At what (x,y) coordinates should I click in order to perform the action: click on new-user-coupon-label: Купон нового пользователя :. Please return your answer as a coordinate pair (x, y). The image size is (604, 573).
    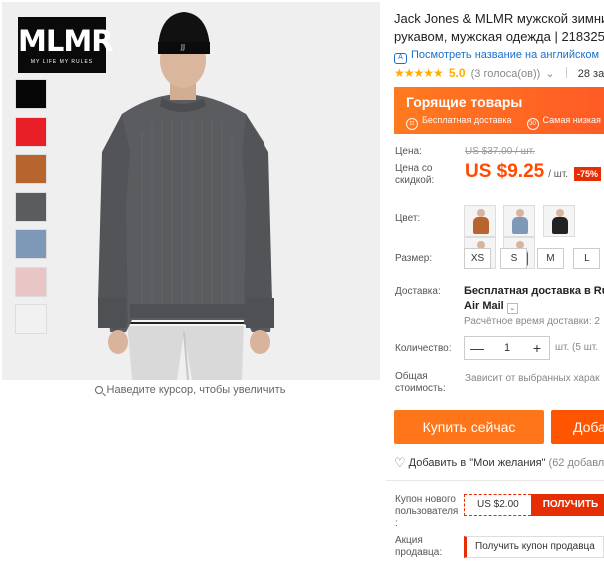
    Looking at the image, I should click on (426, 512).